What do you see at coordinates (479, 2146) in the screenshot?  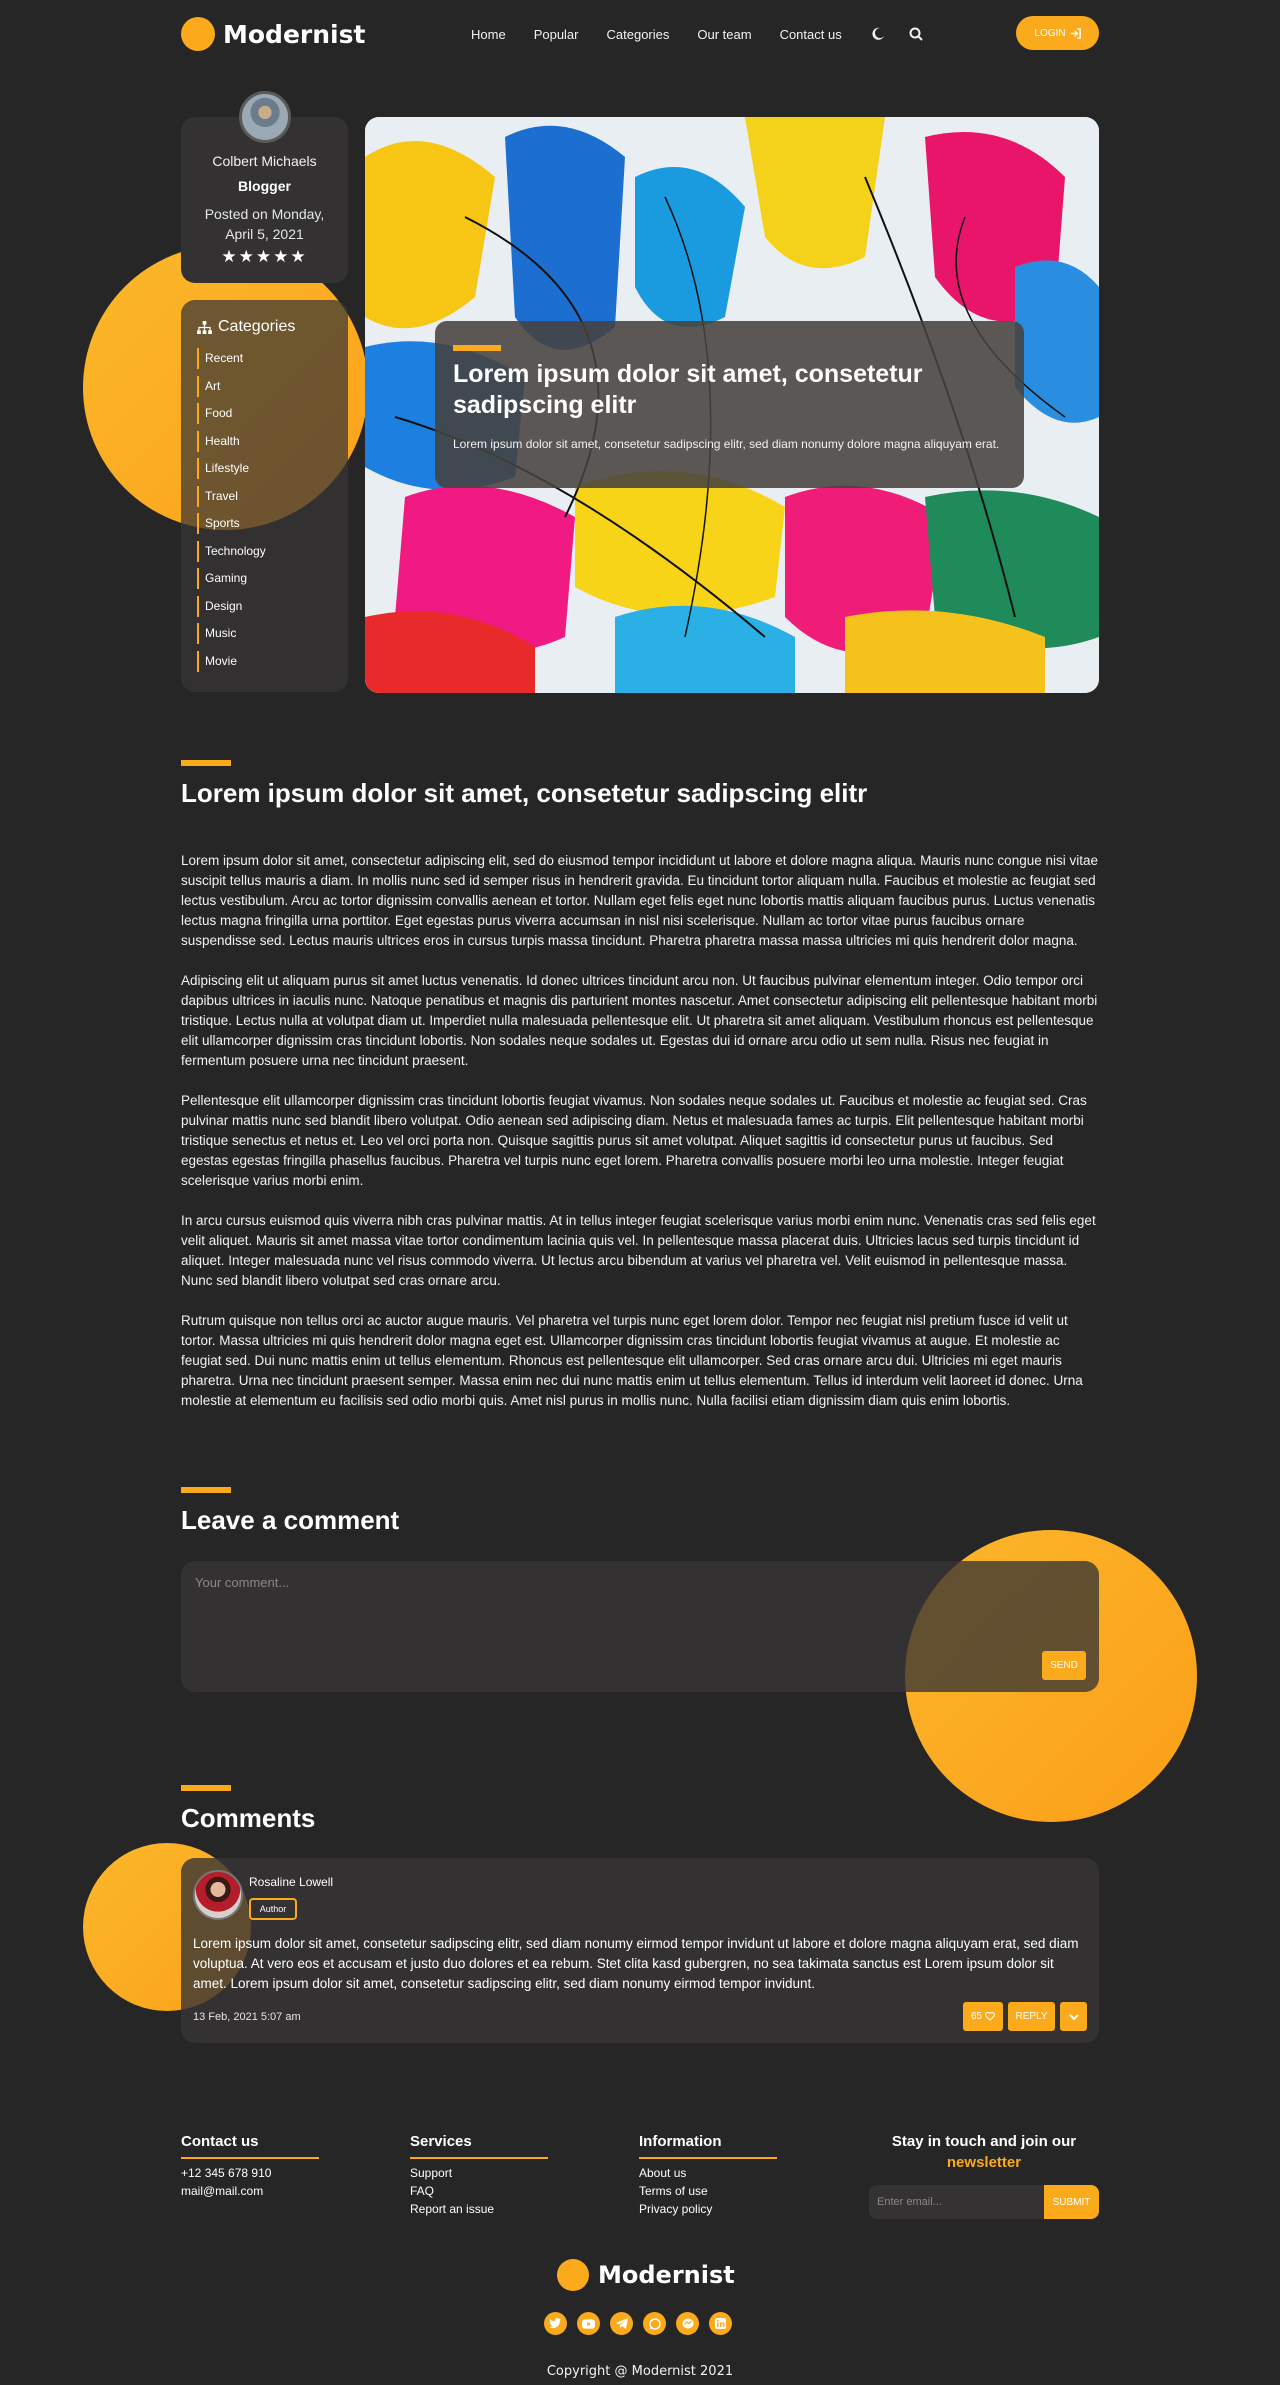 I see `footer-services-title: Services` at bounding box center [479, 2146].